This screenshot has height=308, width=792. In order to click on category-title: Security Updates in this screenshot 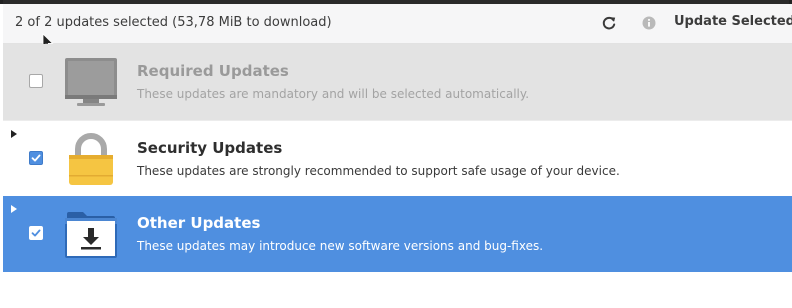, I will do `click(210, 148)`.